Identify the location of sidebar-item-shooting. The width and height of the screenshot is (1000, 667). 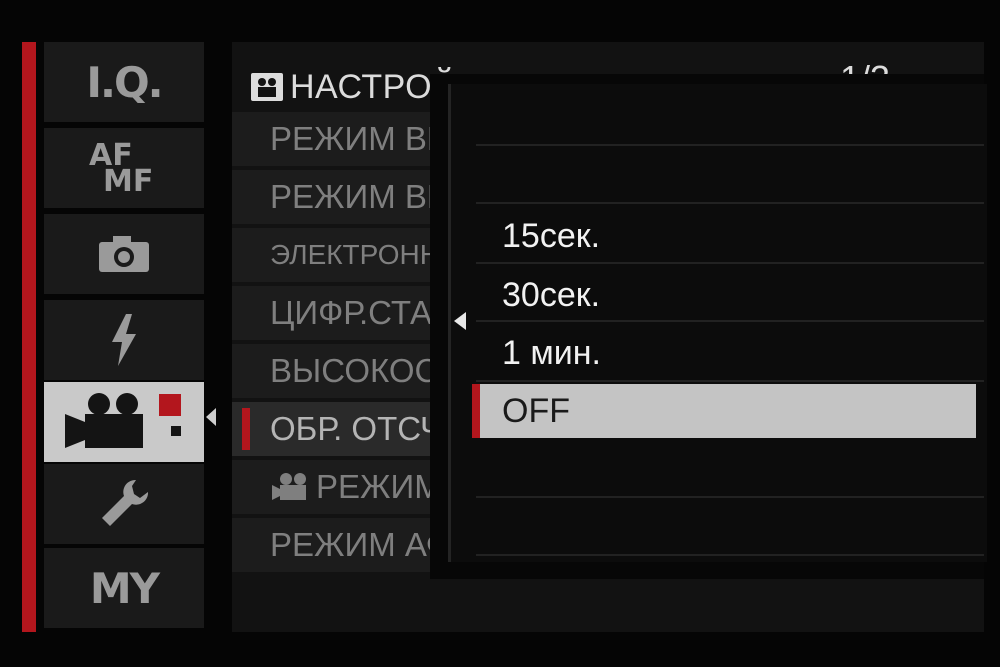
(124, 254).